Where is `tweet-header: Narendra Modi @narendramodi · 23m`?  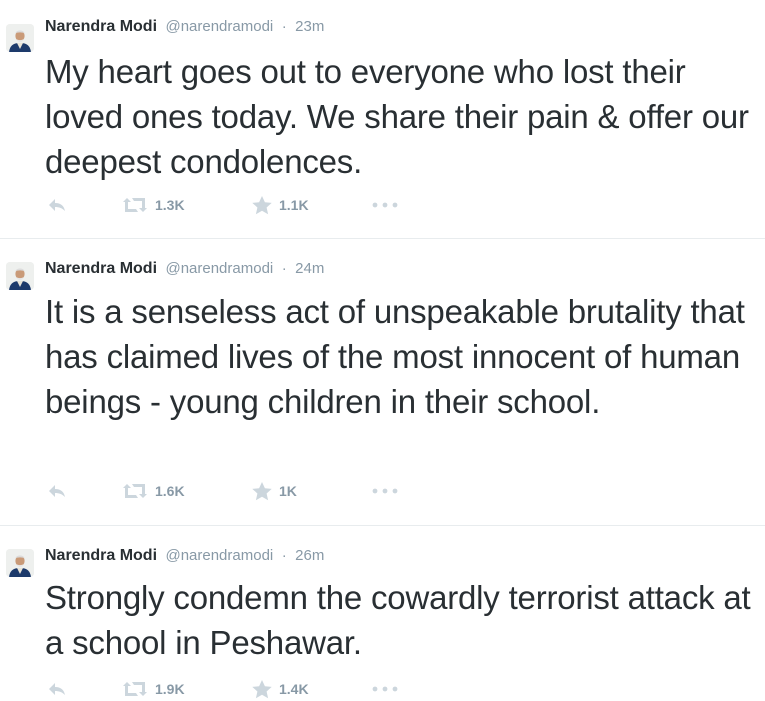 tweet-header: Narendra Modi @narendramodi · 23m is located at coordinates (184, 27).